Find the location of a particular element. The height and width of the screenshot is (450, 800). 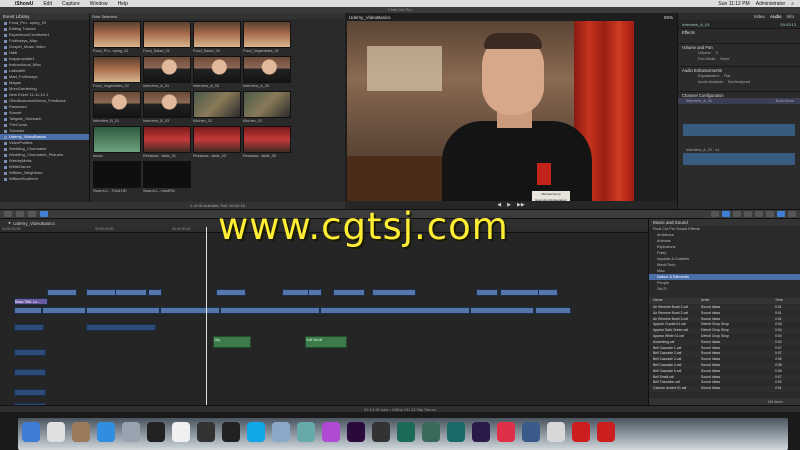

browser-filter: Role Selected is located at coordinates (104, 16).